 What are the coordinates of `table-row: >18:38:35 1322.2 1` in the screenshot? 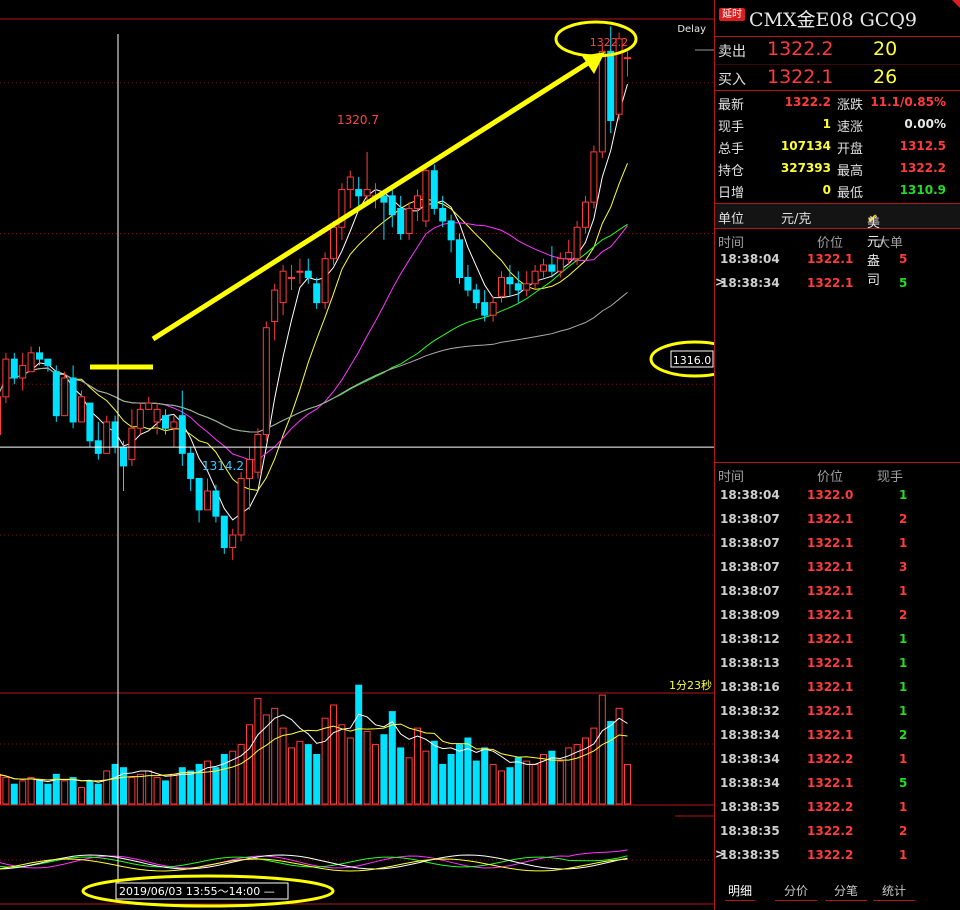 It's located at (837, 856).